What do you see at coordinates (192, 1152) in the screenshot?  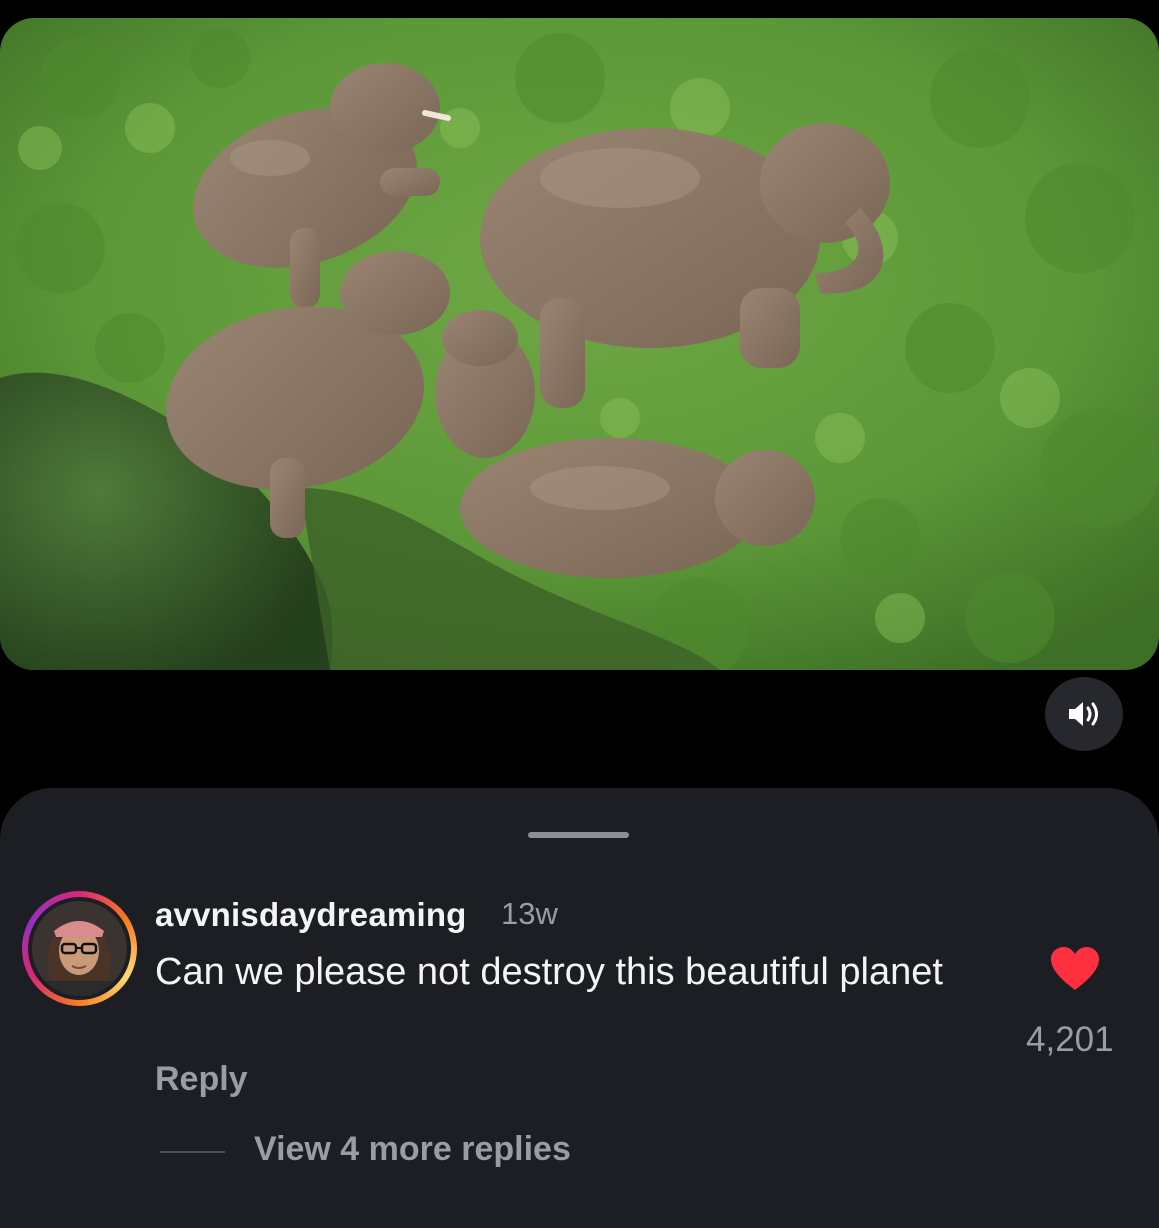 I see `replies-divider` at bounding box center [192, 1152].